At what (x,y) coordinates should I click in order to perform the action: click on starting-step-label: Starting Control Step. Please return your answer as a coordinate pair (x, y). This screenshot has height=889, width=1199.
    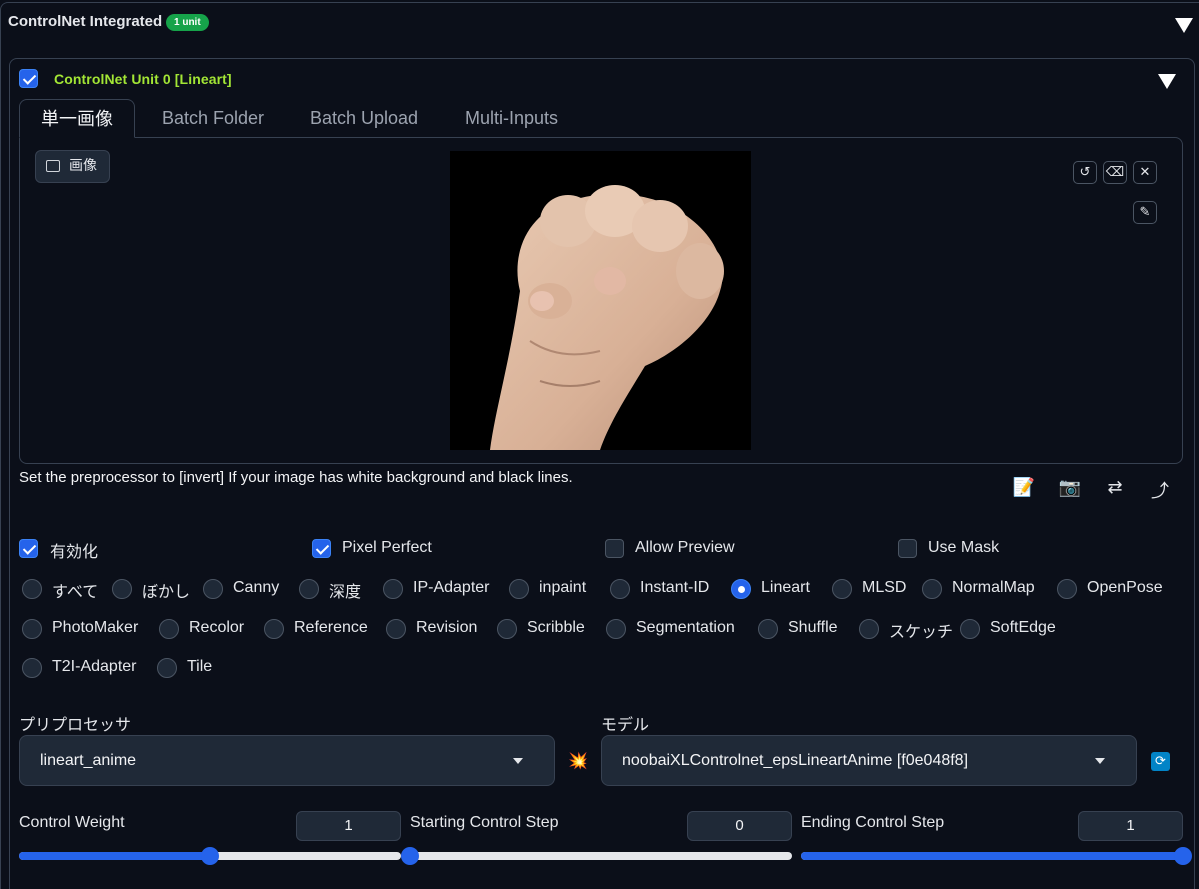
    Looking at the image, I should click on (484, 822).